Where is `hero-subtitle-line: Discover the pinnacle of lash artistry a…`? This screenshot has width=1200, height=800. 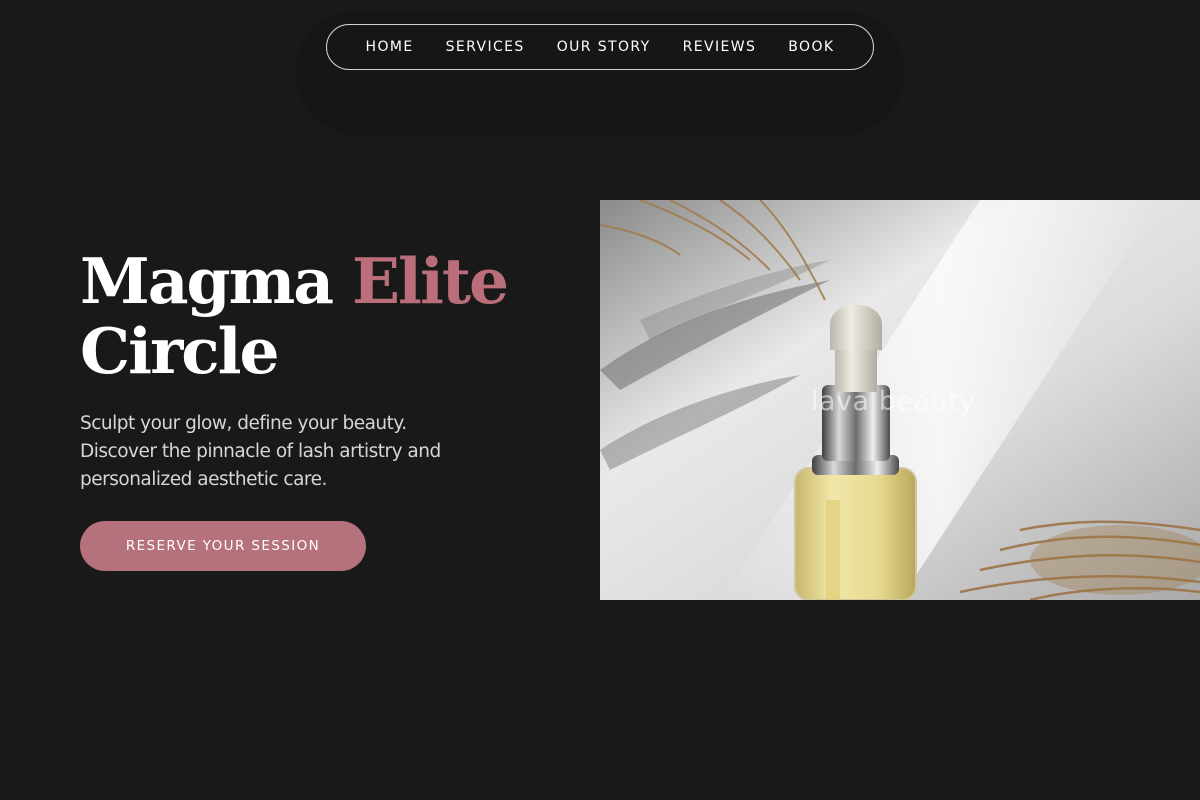
hero-subtitle-line: Discover the pinnacle of lash artistry a… is located at coordinates (260, 451).